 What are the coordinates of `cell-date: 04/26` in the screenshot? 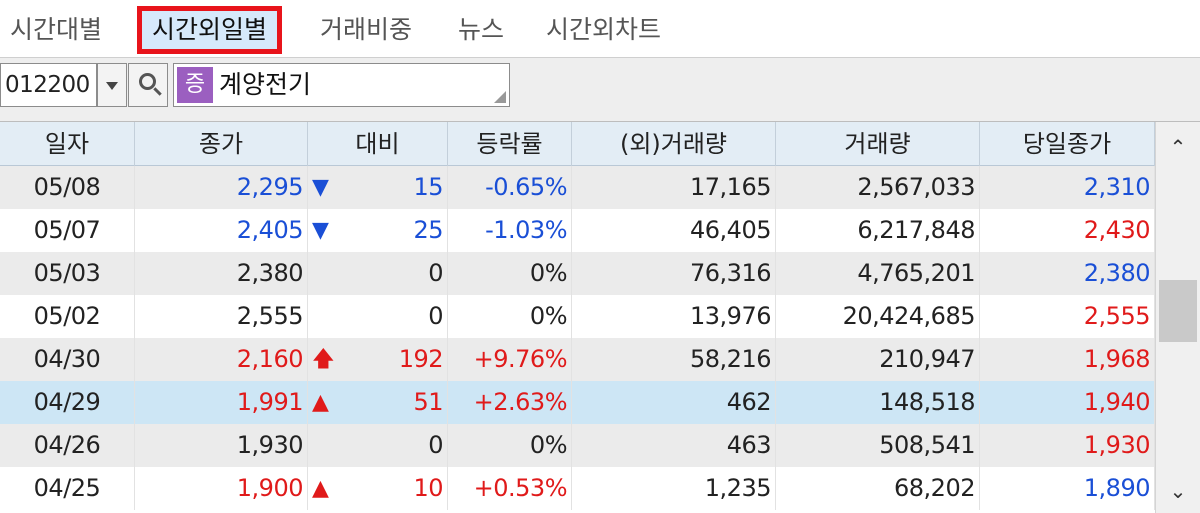 It's located at (67, 445).